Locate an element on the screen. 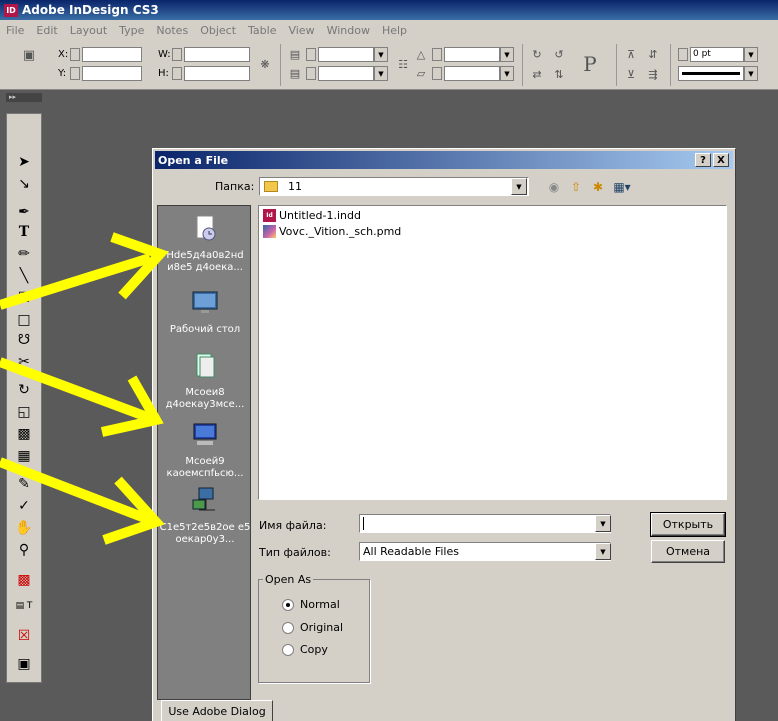 The height and width of the screenshot is (721, 778). select-container-icon: ⊼ is located at coordinates (631, 54).